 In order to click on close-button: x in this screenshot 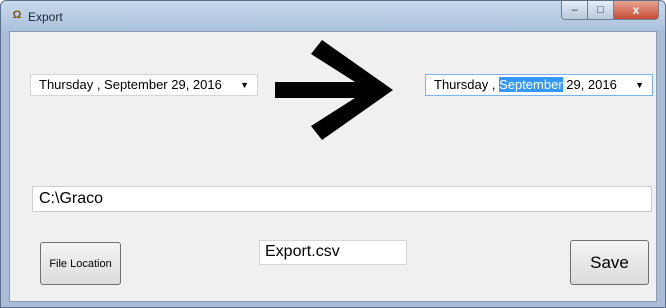, I will do `click(636, 10)`.